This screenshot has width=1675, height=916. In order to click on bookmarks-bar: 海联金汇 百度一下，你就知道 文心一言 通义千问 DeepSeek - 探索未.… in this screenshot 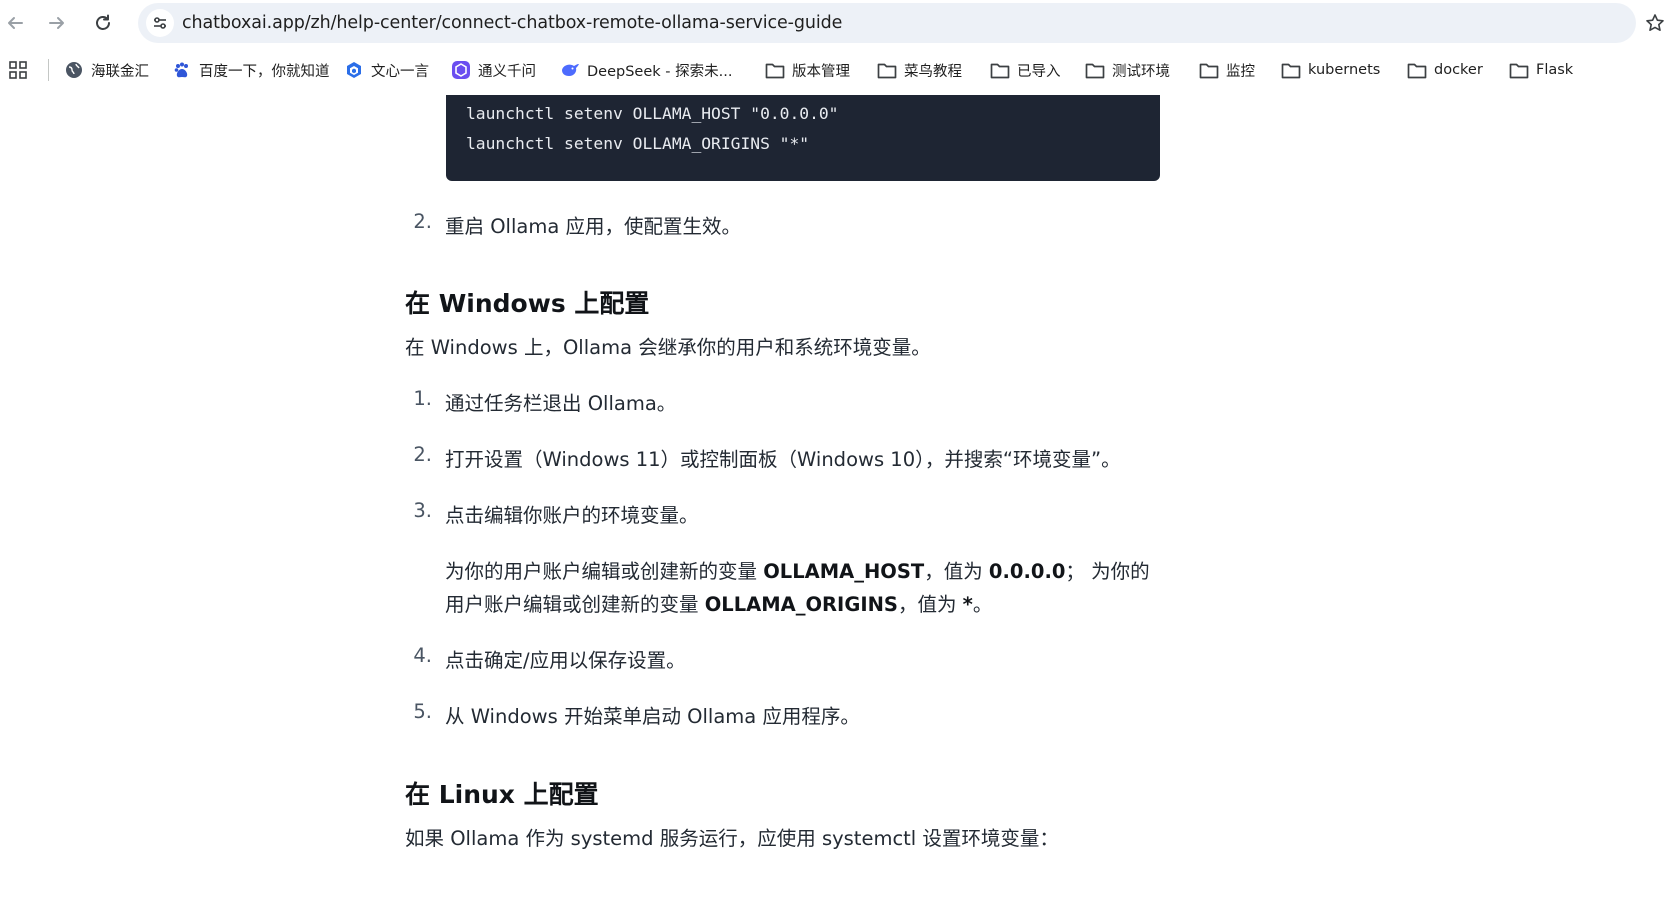, I will do `click(837, 70)`.